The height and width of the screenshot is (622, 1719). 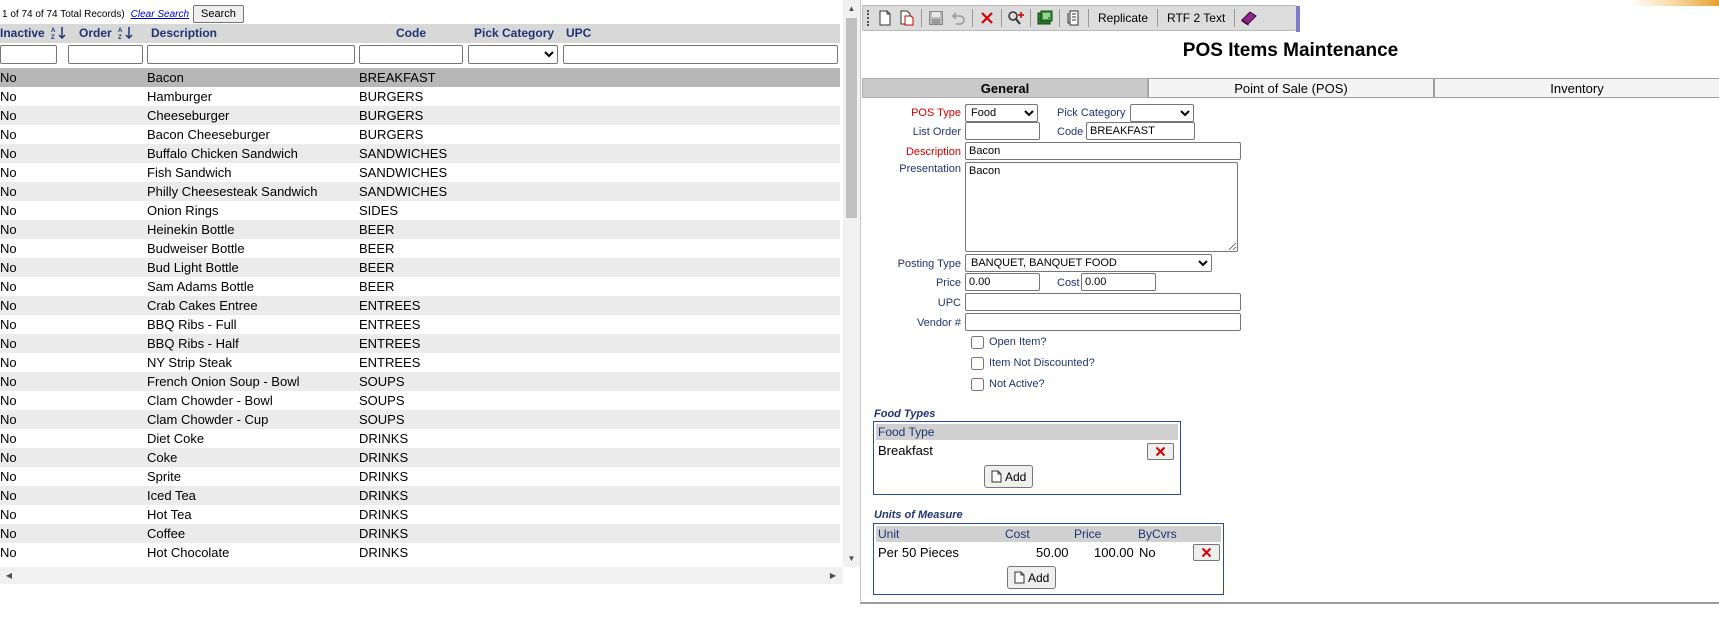 What do you see at coordinates (977, 342) in the screenshot?
I see `open-item-checkbox` at bounding box center [977, 342].